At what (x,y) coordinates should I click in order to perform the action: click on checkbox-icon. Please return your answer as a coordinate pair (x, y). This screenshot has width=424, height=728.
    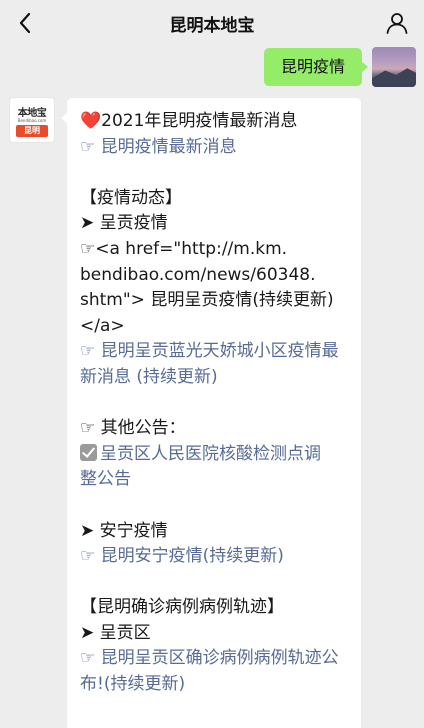
    Looking at the image, I should click on (88, 452).